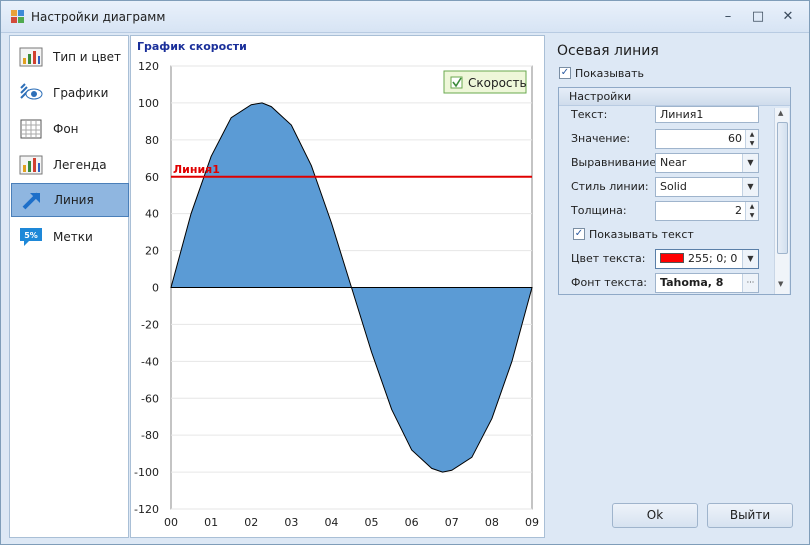  Describe the element at coordinates (609, 282) in the screenshot. I see `font-label: Фонт текста:` at that location.